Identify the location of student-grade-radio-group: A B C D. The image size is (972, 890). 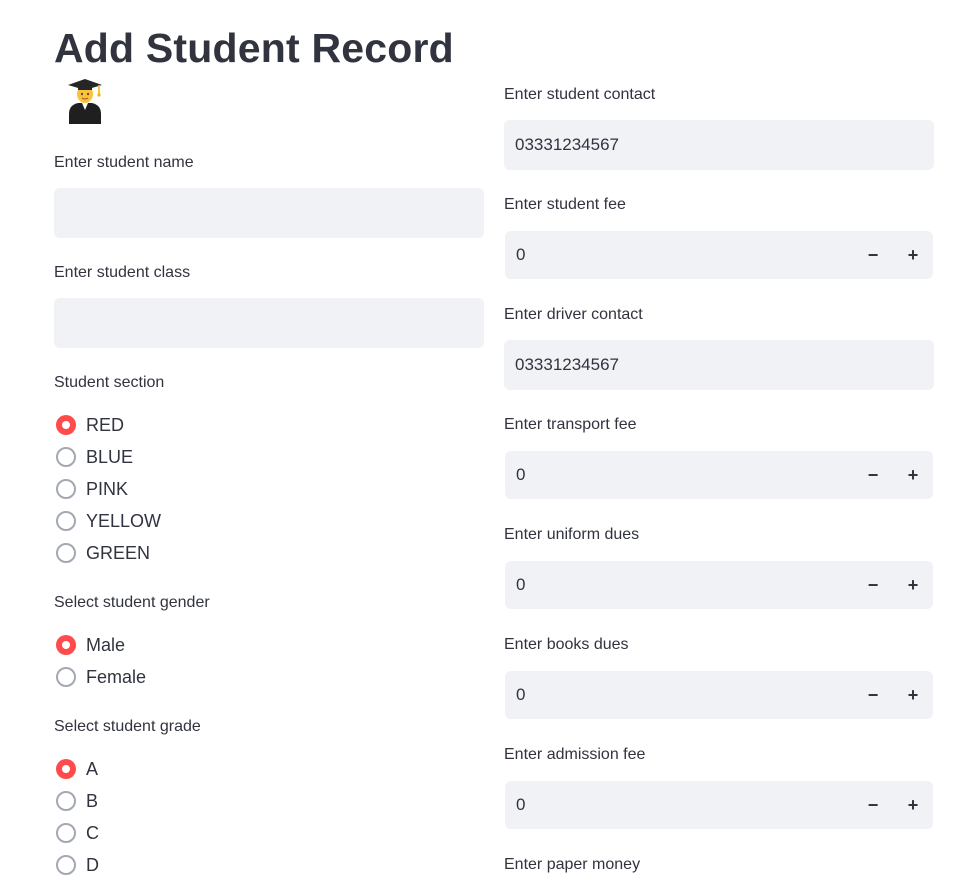
(76, 817).